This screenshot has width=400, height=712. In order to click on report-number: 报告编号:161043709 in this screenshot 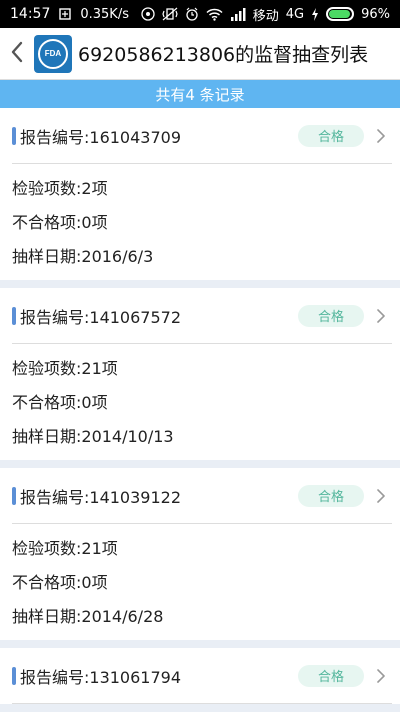, I will do `click(101, 137)`.